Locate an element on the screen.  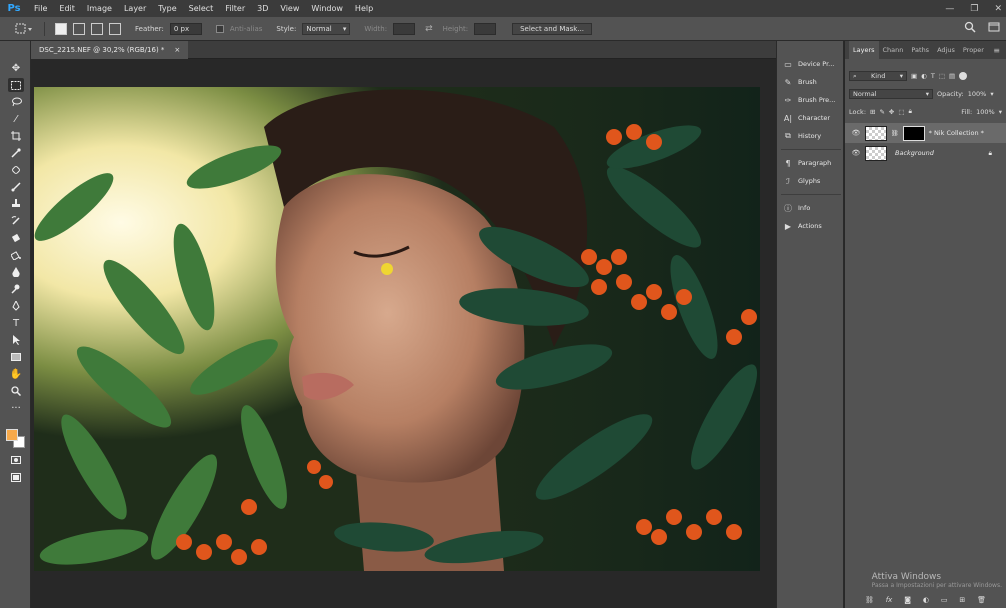
workspace-icon is located at coordinates (994, 27).